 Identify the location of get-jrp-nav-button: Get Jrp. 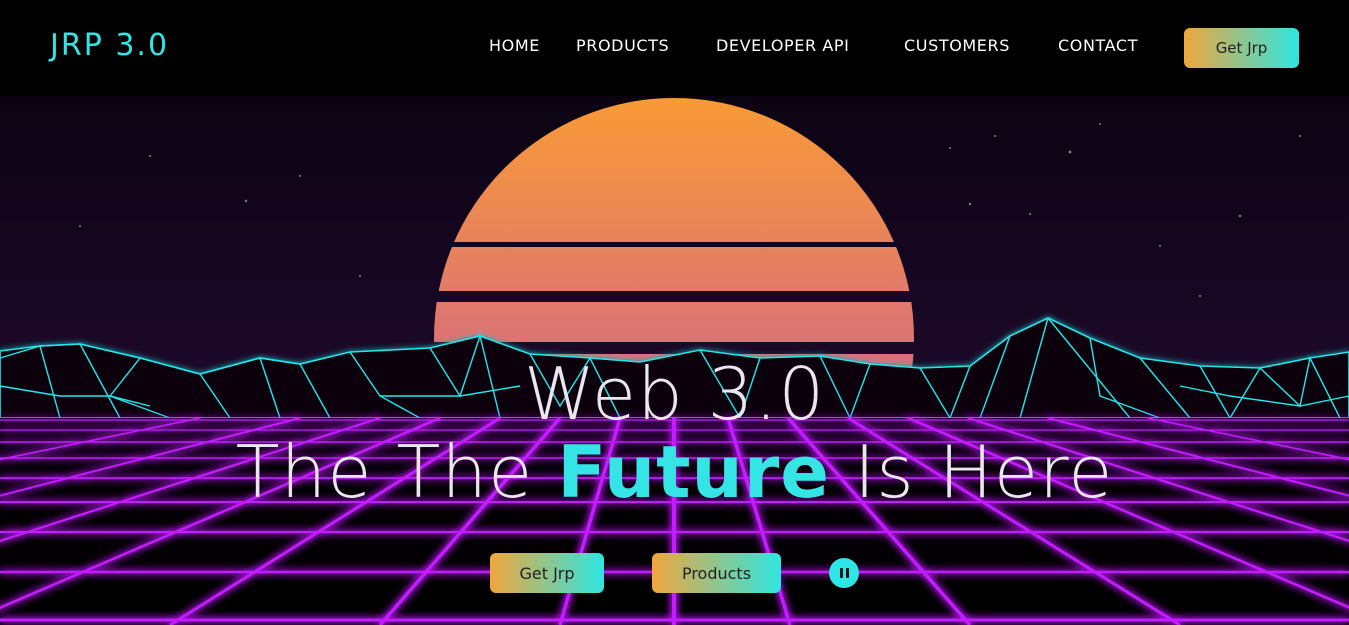
(1241, 48).